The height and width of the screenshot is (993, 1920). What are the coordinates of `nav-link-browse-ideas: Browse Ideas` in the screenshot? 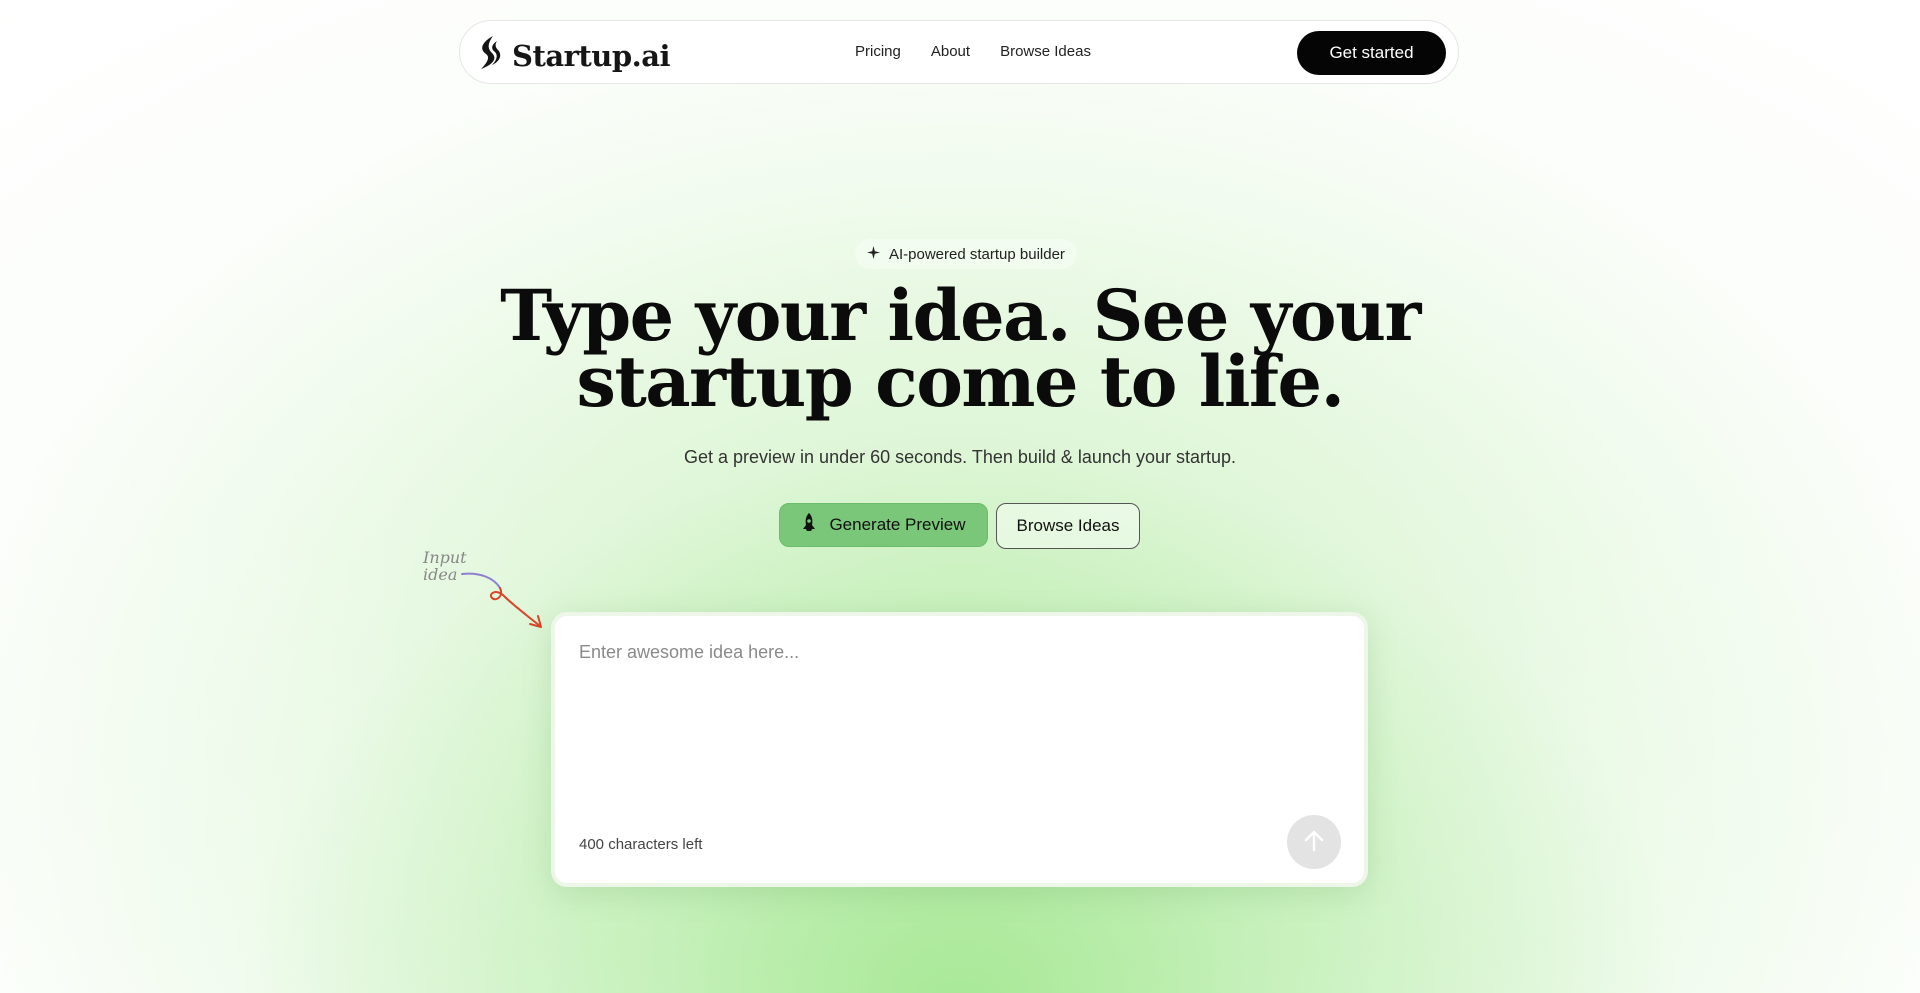 It's located at (1045, 51).